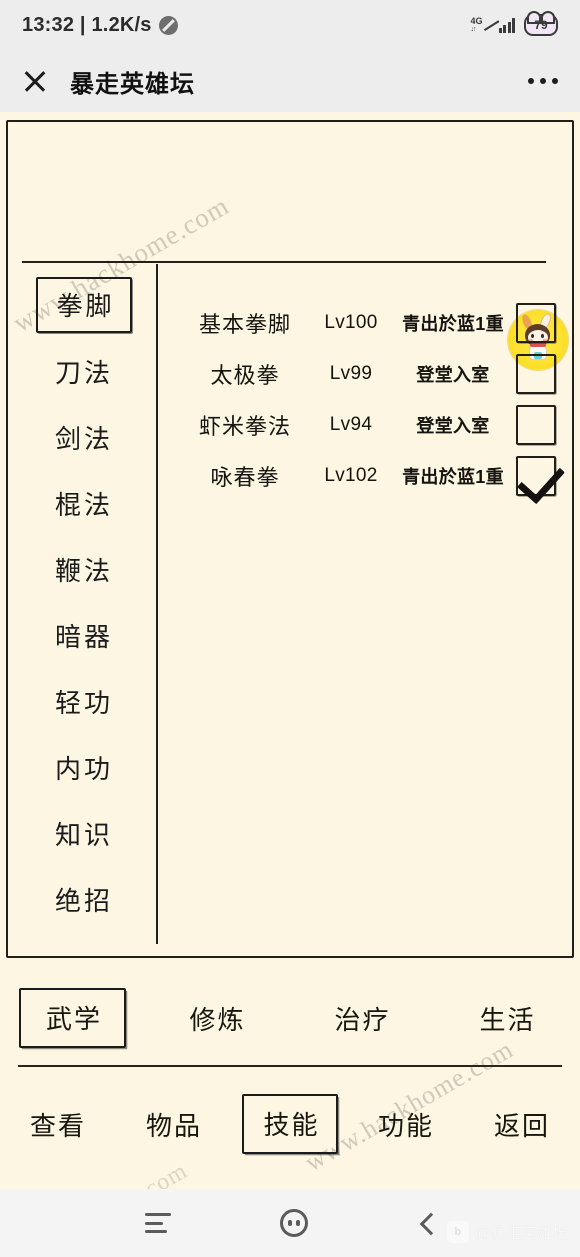 The height and width of the screenshot is (1257, 580). I want to click on tab-zhiliao: 治疗, so click(362, 1018).